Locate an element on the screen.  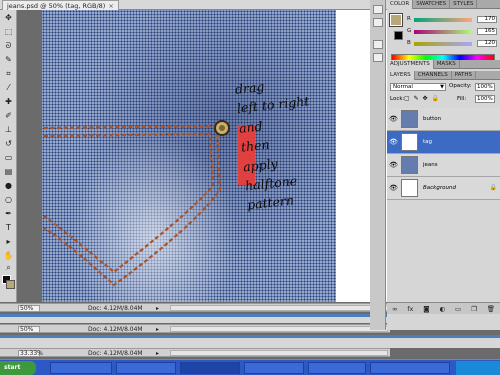
status-bar-secondary: 50% Doc: 4.12M/8.04M ▸ is located at coordinates (195, 328).